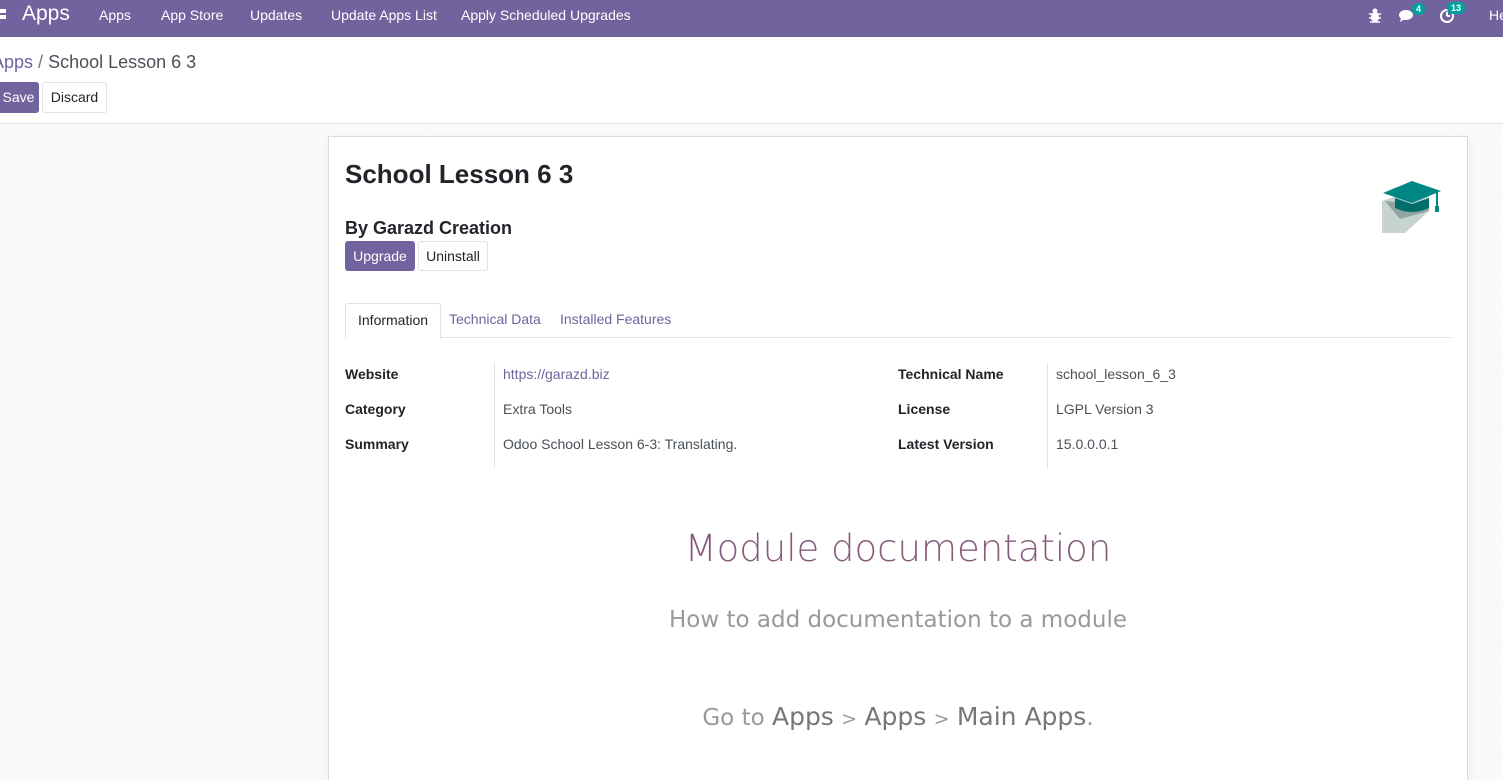  I want to click on module-author: By Garazd Creation, so click(429, 228).